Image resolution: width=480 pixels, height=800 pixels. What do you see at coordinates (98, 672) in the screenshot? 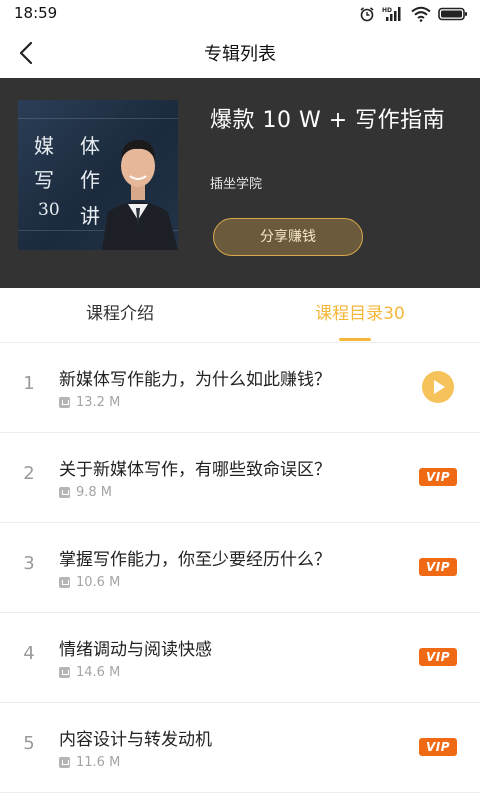
I see `lesson-size-text: 14.6 M` at bounding box center [98, 672].